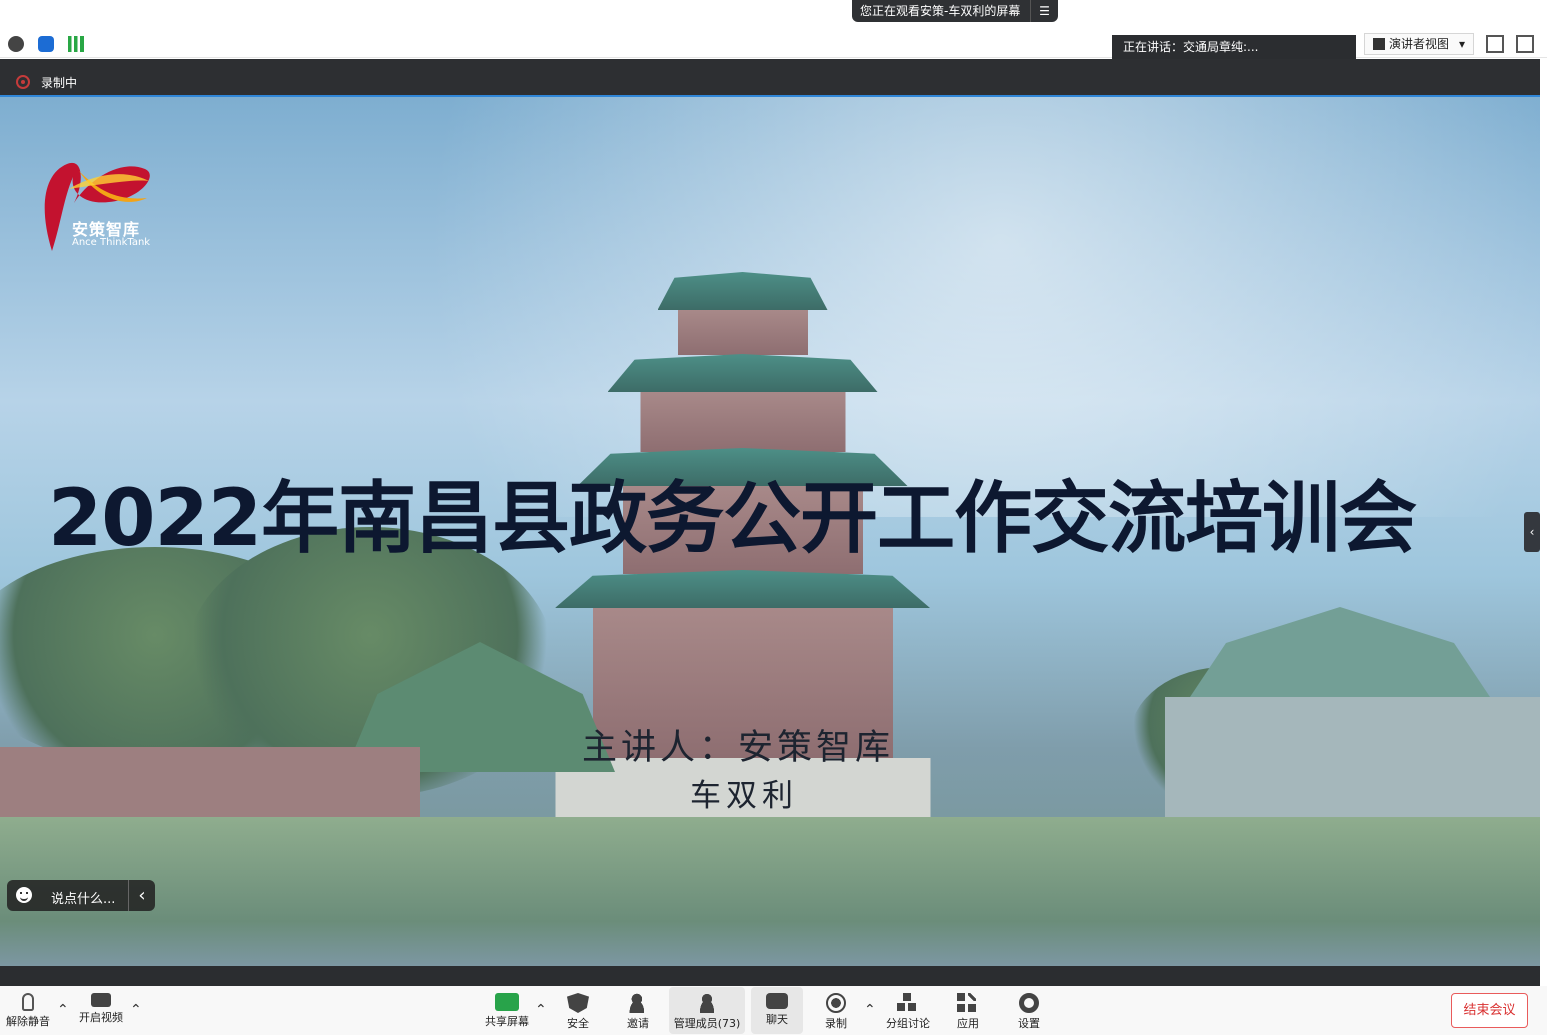 Image resolution: width=1547 pixels, height=1035 pixels. I want to click on video-options-caret-icon: ⌃, so click(136, 1010).